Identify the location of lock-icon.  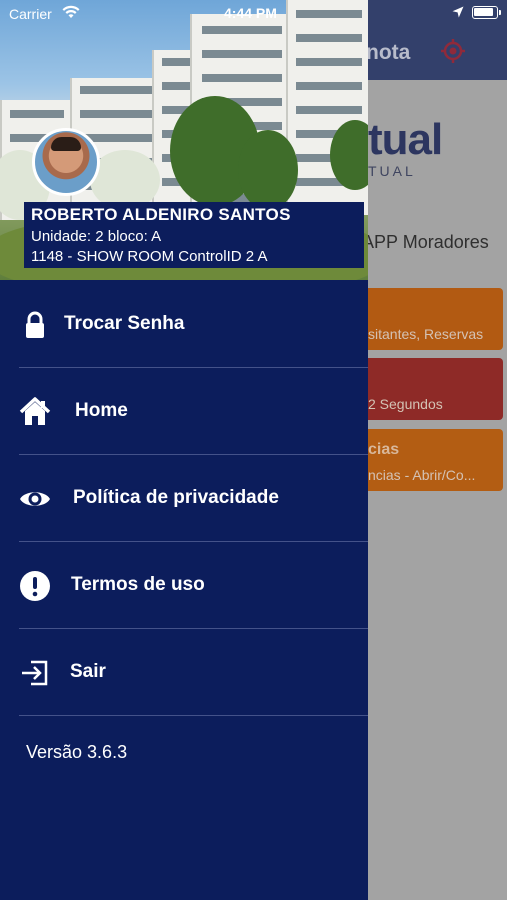
(35, 324).